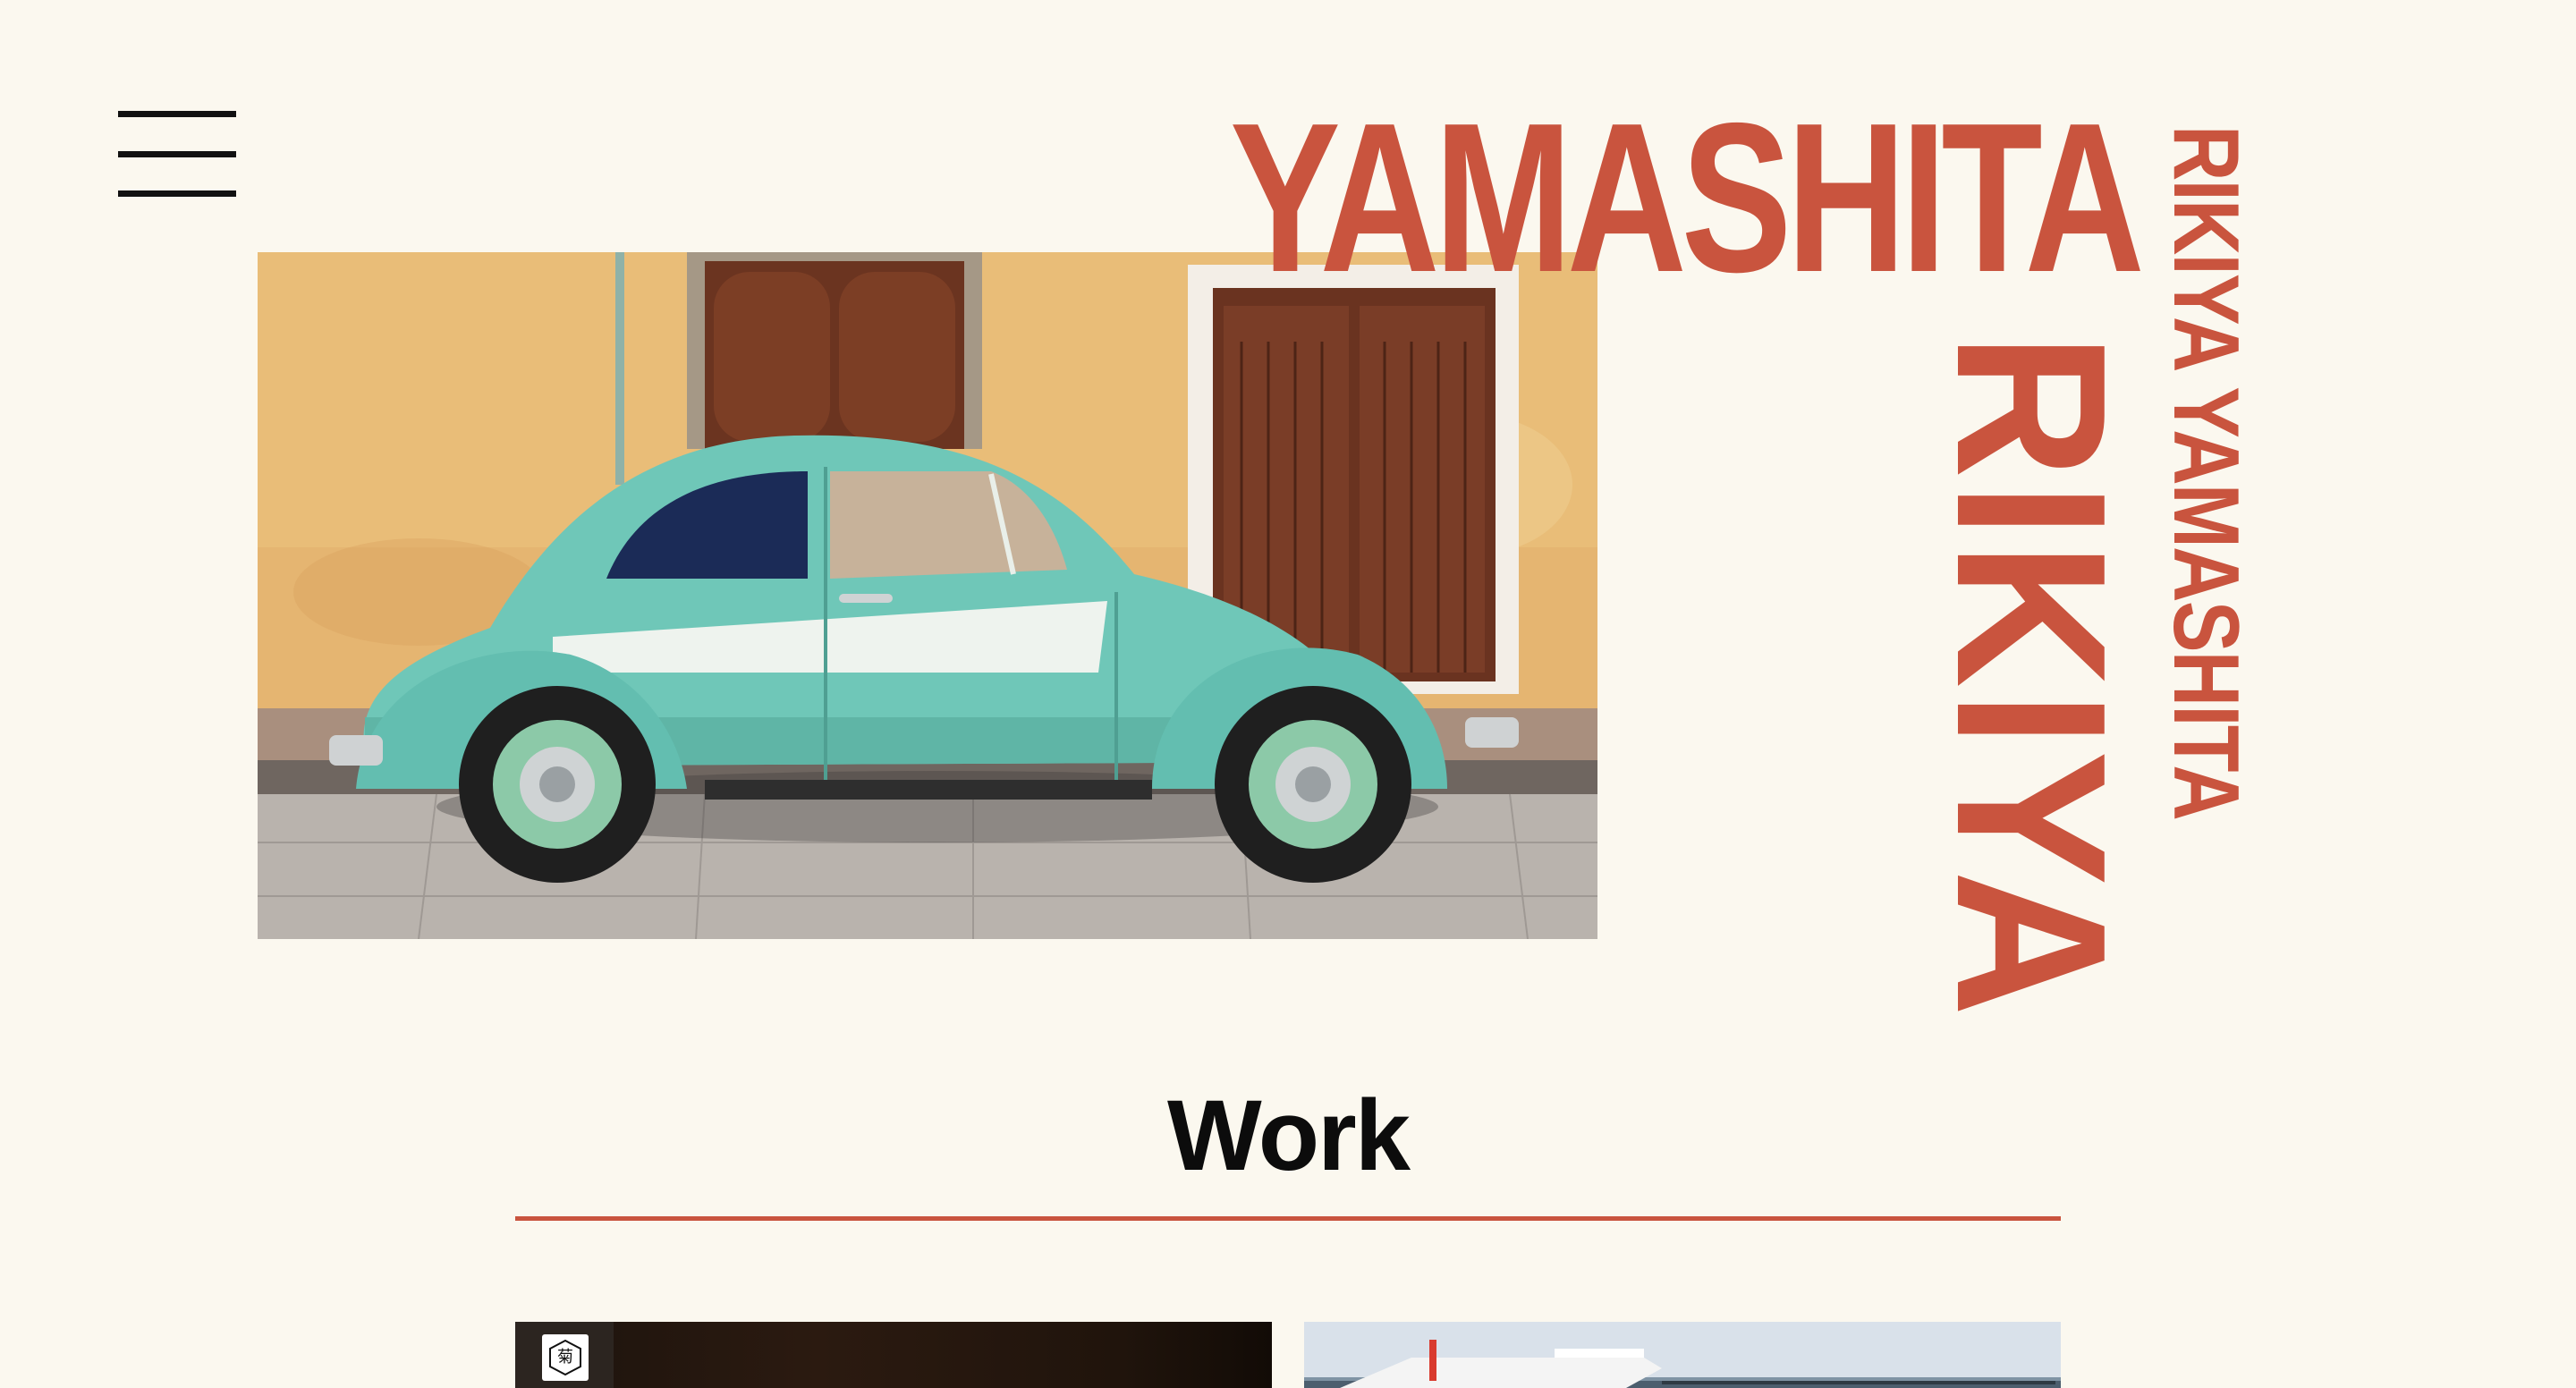 The image size is (2576, 1388). Describe the element at coordinates (2206, 473) in the screenshot. I see `name-subtitle-vertical-text: RIKIYA YAMASHITA` at that location.